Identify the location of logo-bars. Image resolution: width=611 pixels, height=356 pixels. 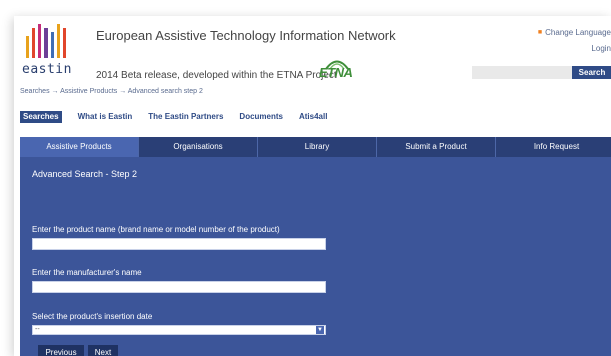
(46, 41).